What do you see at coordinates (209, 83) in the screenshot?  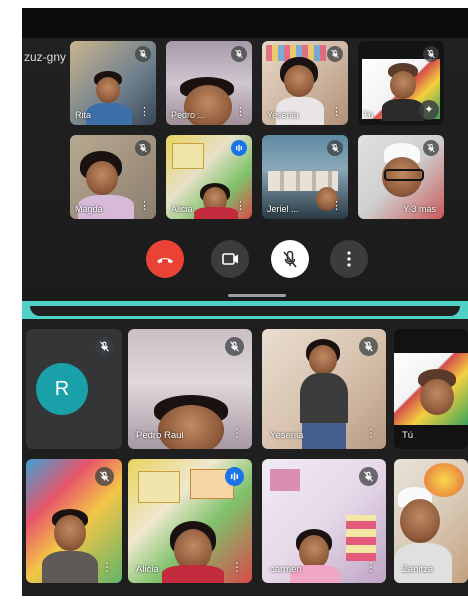 I see `participant-tile-pedro: Pedro ... ⋮` at bounding box center [209, 83].